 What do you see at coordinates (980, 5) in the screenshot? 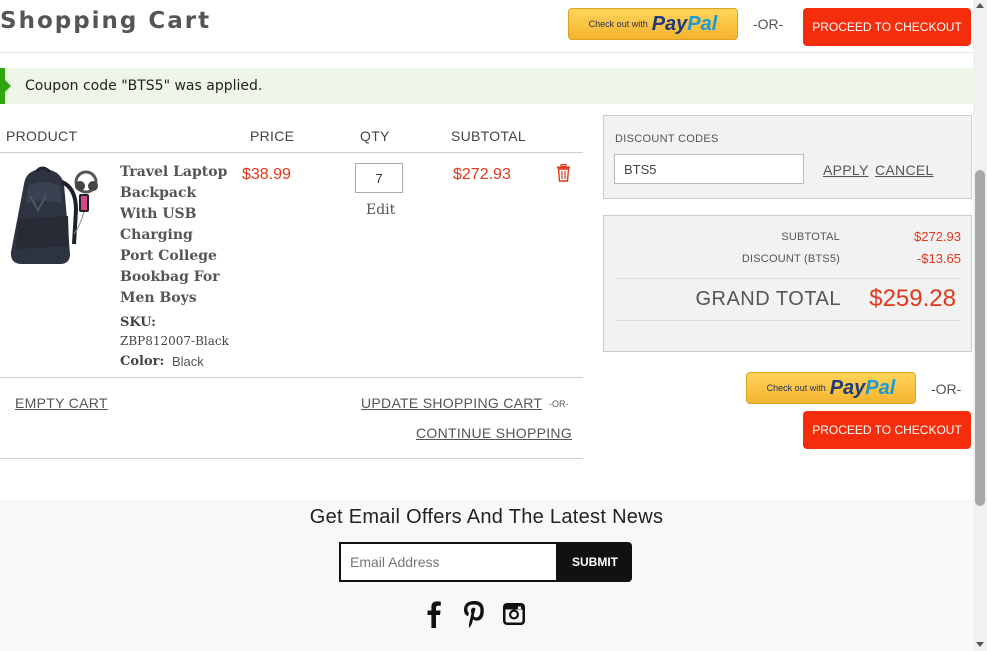
I see `scroll-up-arrow-icon` at bounding box center [980, 5].